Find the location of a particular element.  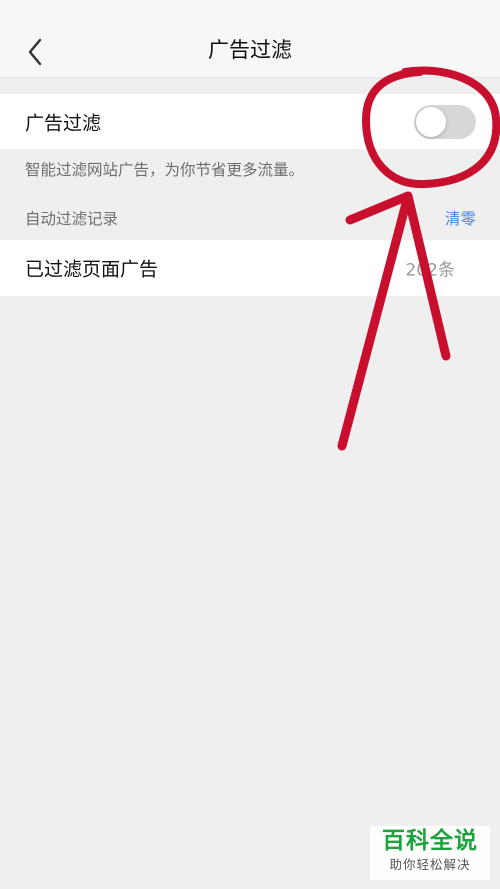

ad-filter-toggle is located at coordinates (445, 121).